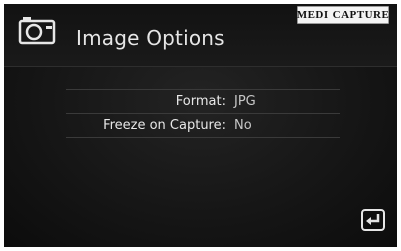  I want to click on options-list: Format: JPG Freeze on Capture: No, so click(203, 113).